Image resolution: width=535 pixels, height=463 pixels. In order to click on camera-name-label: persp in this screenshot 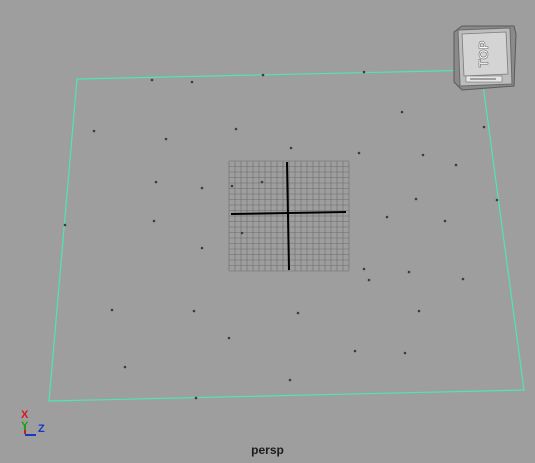, I will do `click(267, 450)`.